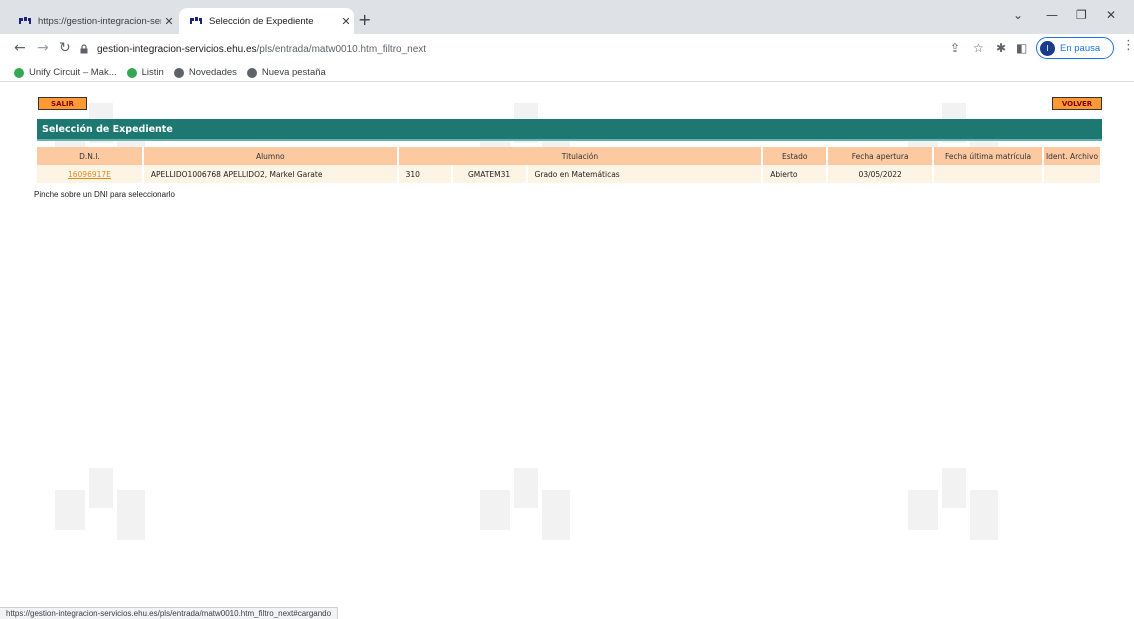 This screenshot has height=619, width=1134. Describe the element at coordinates (62, 103) in the screenshot. I see `salir-button: SALIR` at that location.